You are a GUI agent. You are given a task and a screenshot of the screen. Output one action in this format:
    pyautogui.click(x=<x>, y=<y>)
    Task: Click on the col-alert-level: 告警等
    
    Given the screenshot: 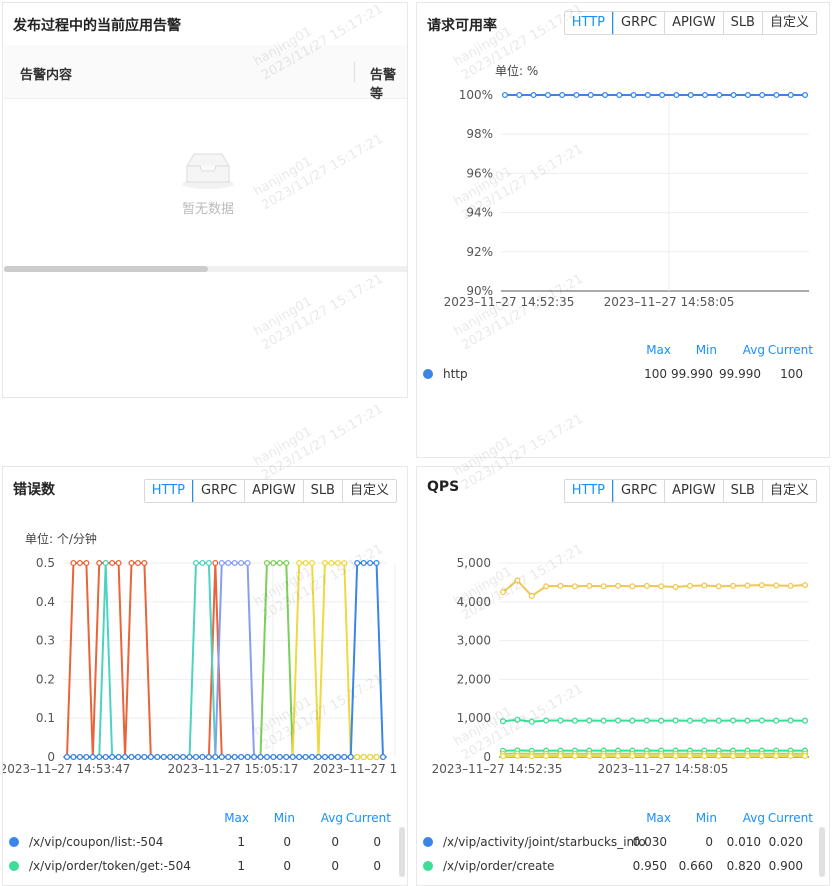 What is the action you would take?
    pyautogui.click(x=389, y=83)
    